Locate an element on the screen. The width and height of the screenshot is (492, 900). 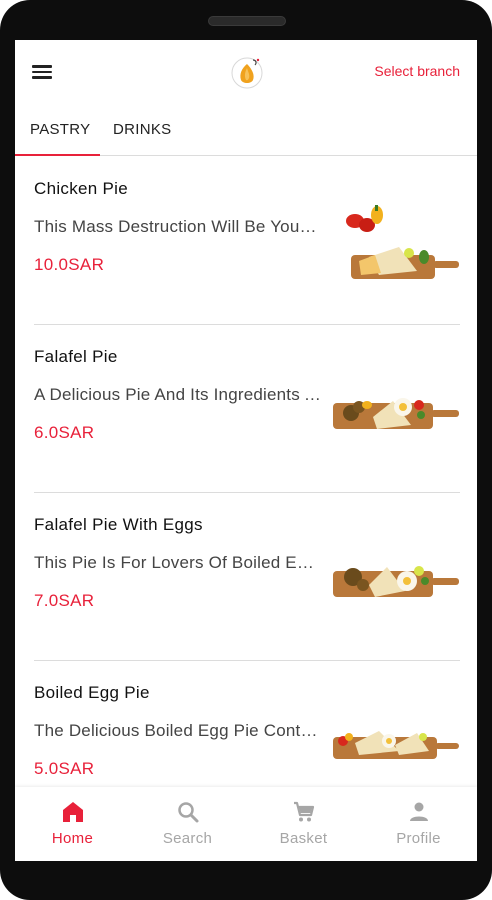
item-name: Falafel Pie With Eggs is located at coordinates (118, 524).